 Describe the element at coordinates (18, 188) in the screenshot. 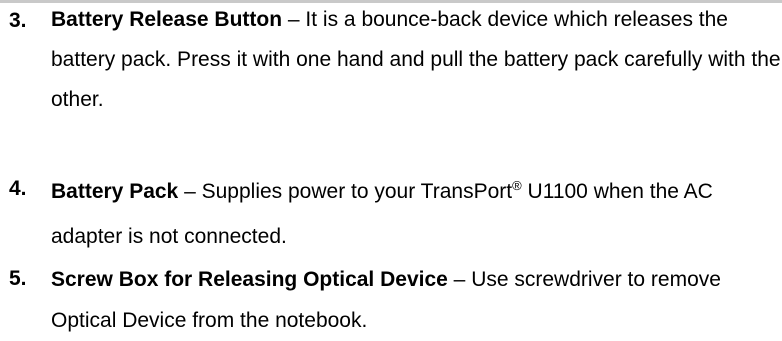

I see `item-number: 4.` at that location.